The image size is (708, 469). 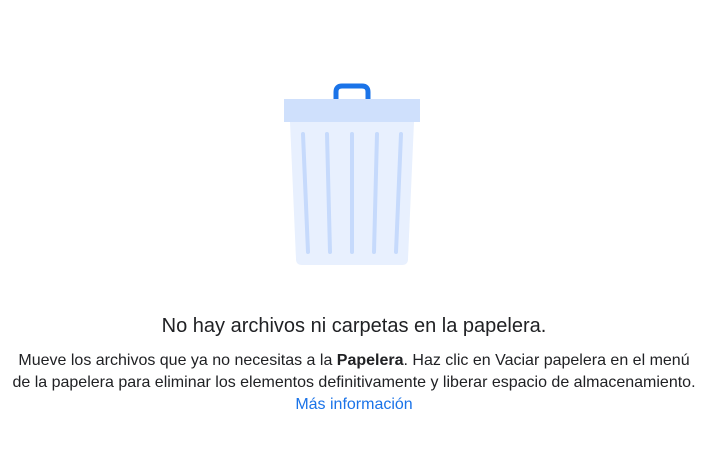 What do you see at coordinates (352, 174) in the screenshot?
I see `trash-can-icon` at bounding box center [352, 174].